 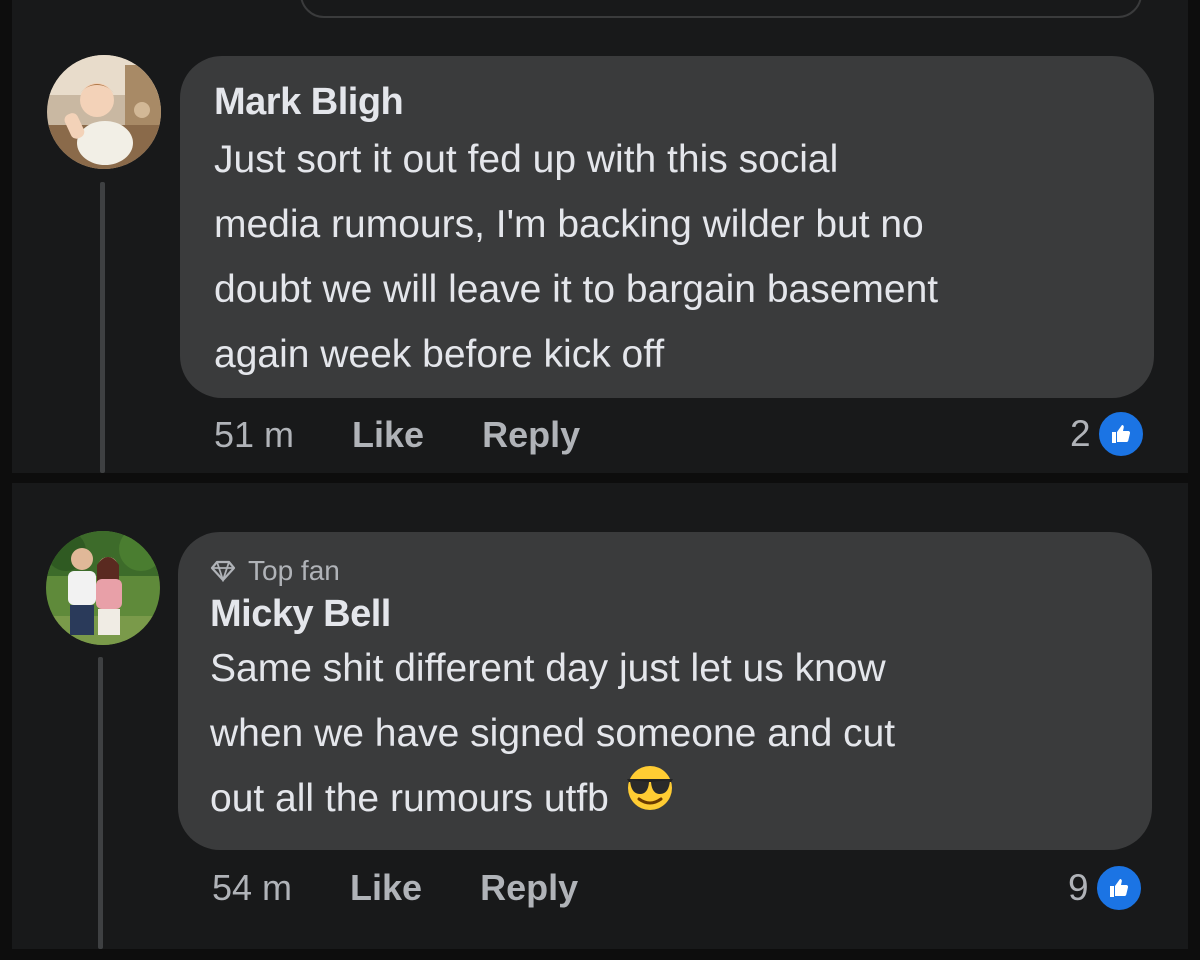 I want to click on sunglasses-face-emoji, so click(x=650, y=797).